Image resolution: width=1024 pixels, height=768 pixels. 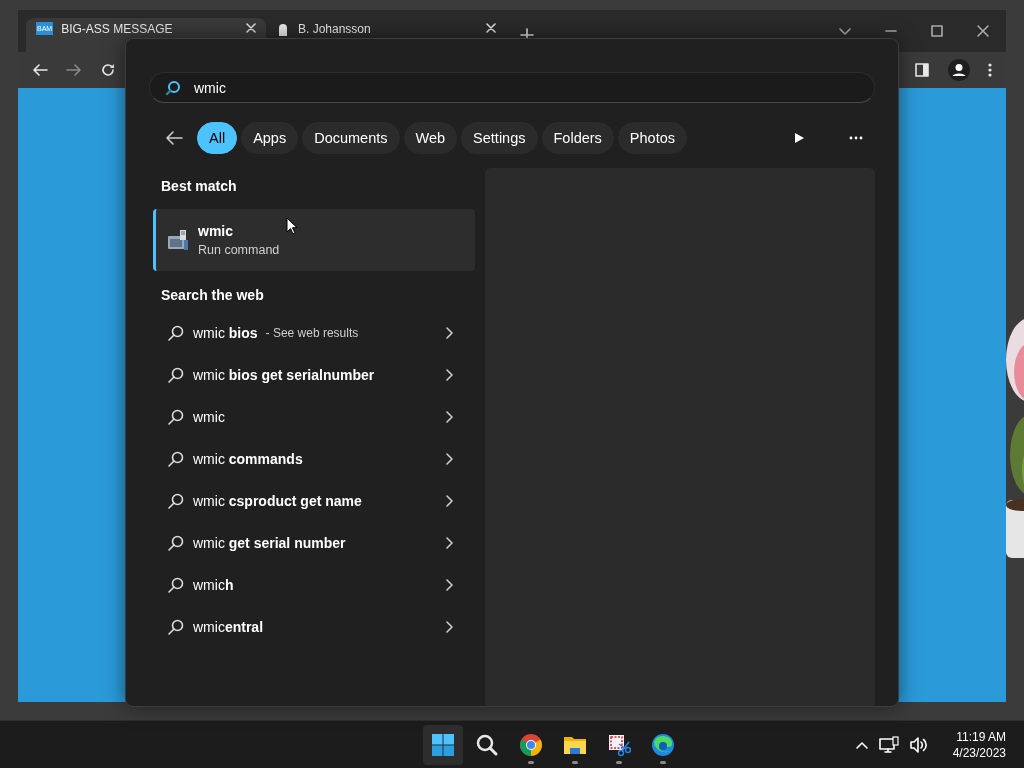 I want to click on result-text: wmic bios get serialnumber, so click(x=284, y=375).